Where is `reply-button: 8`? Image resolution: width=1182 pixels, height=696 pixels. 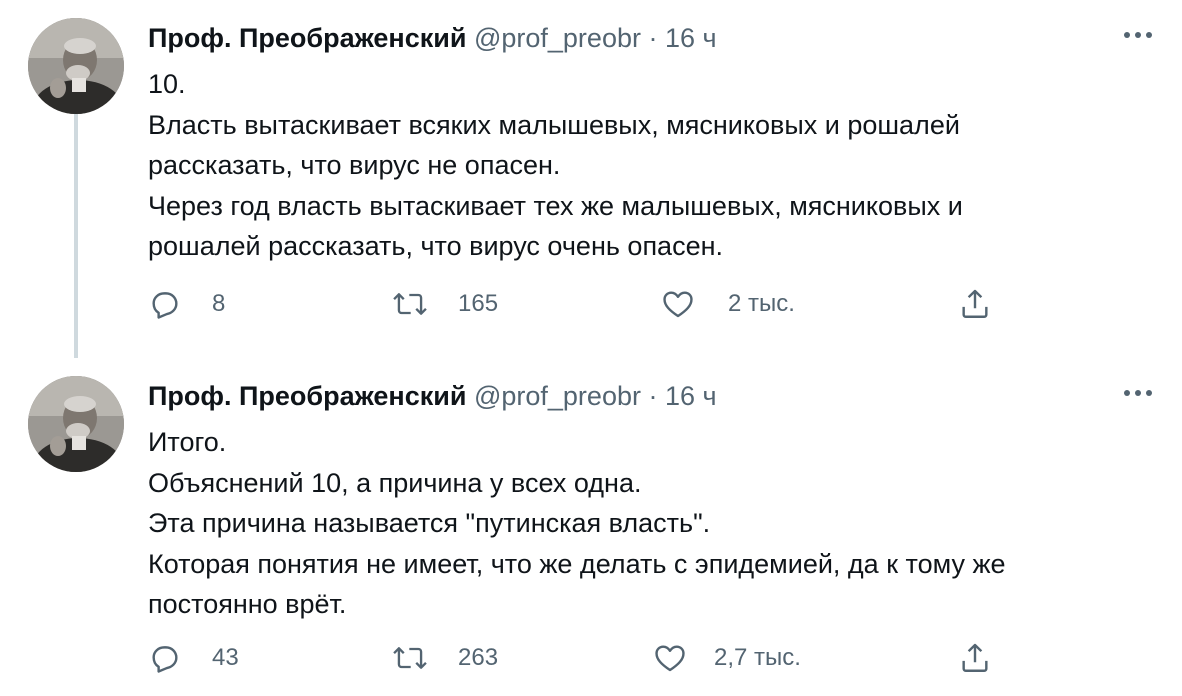
reply-button: 8 is located at coordinates (186, 304).